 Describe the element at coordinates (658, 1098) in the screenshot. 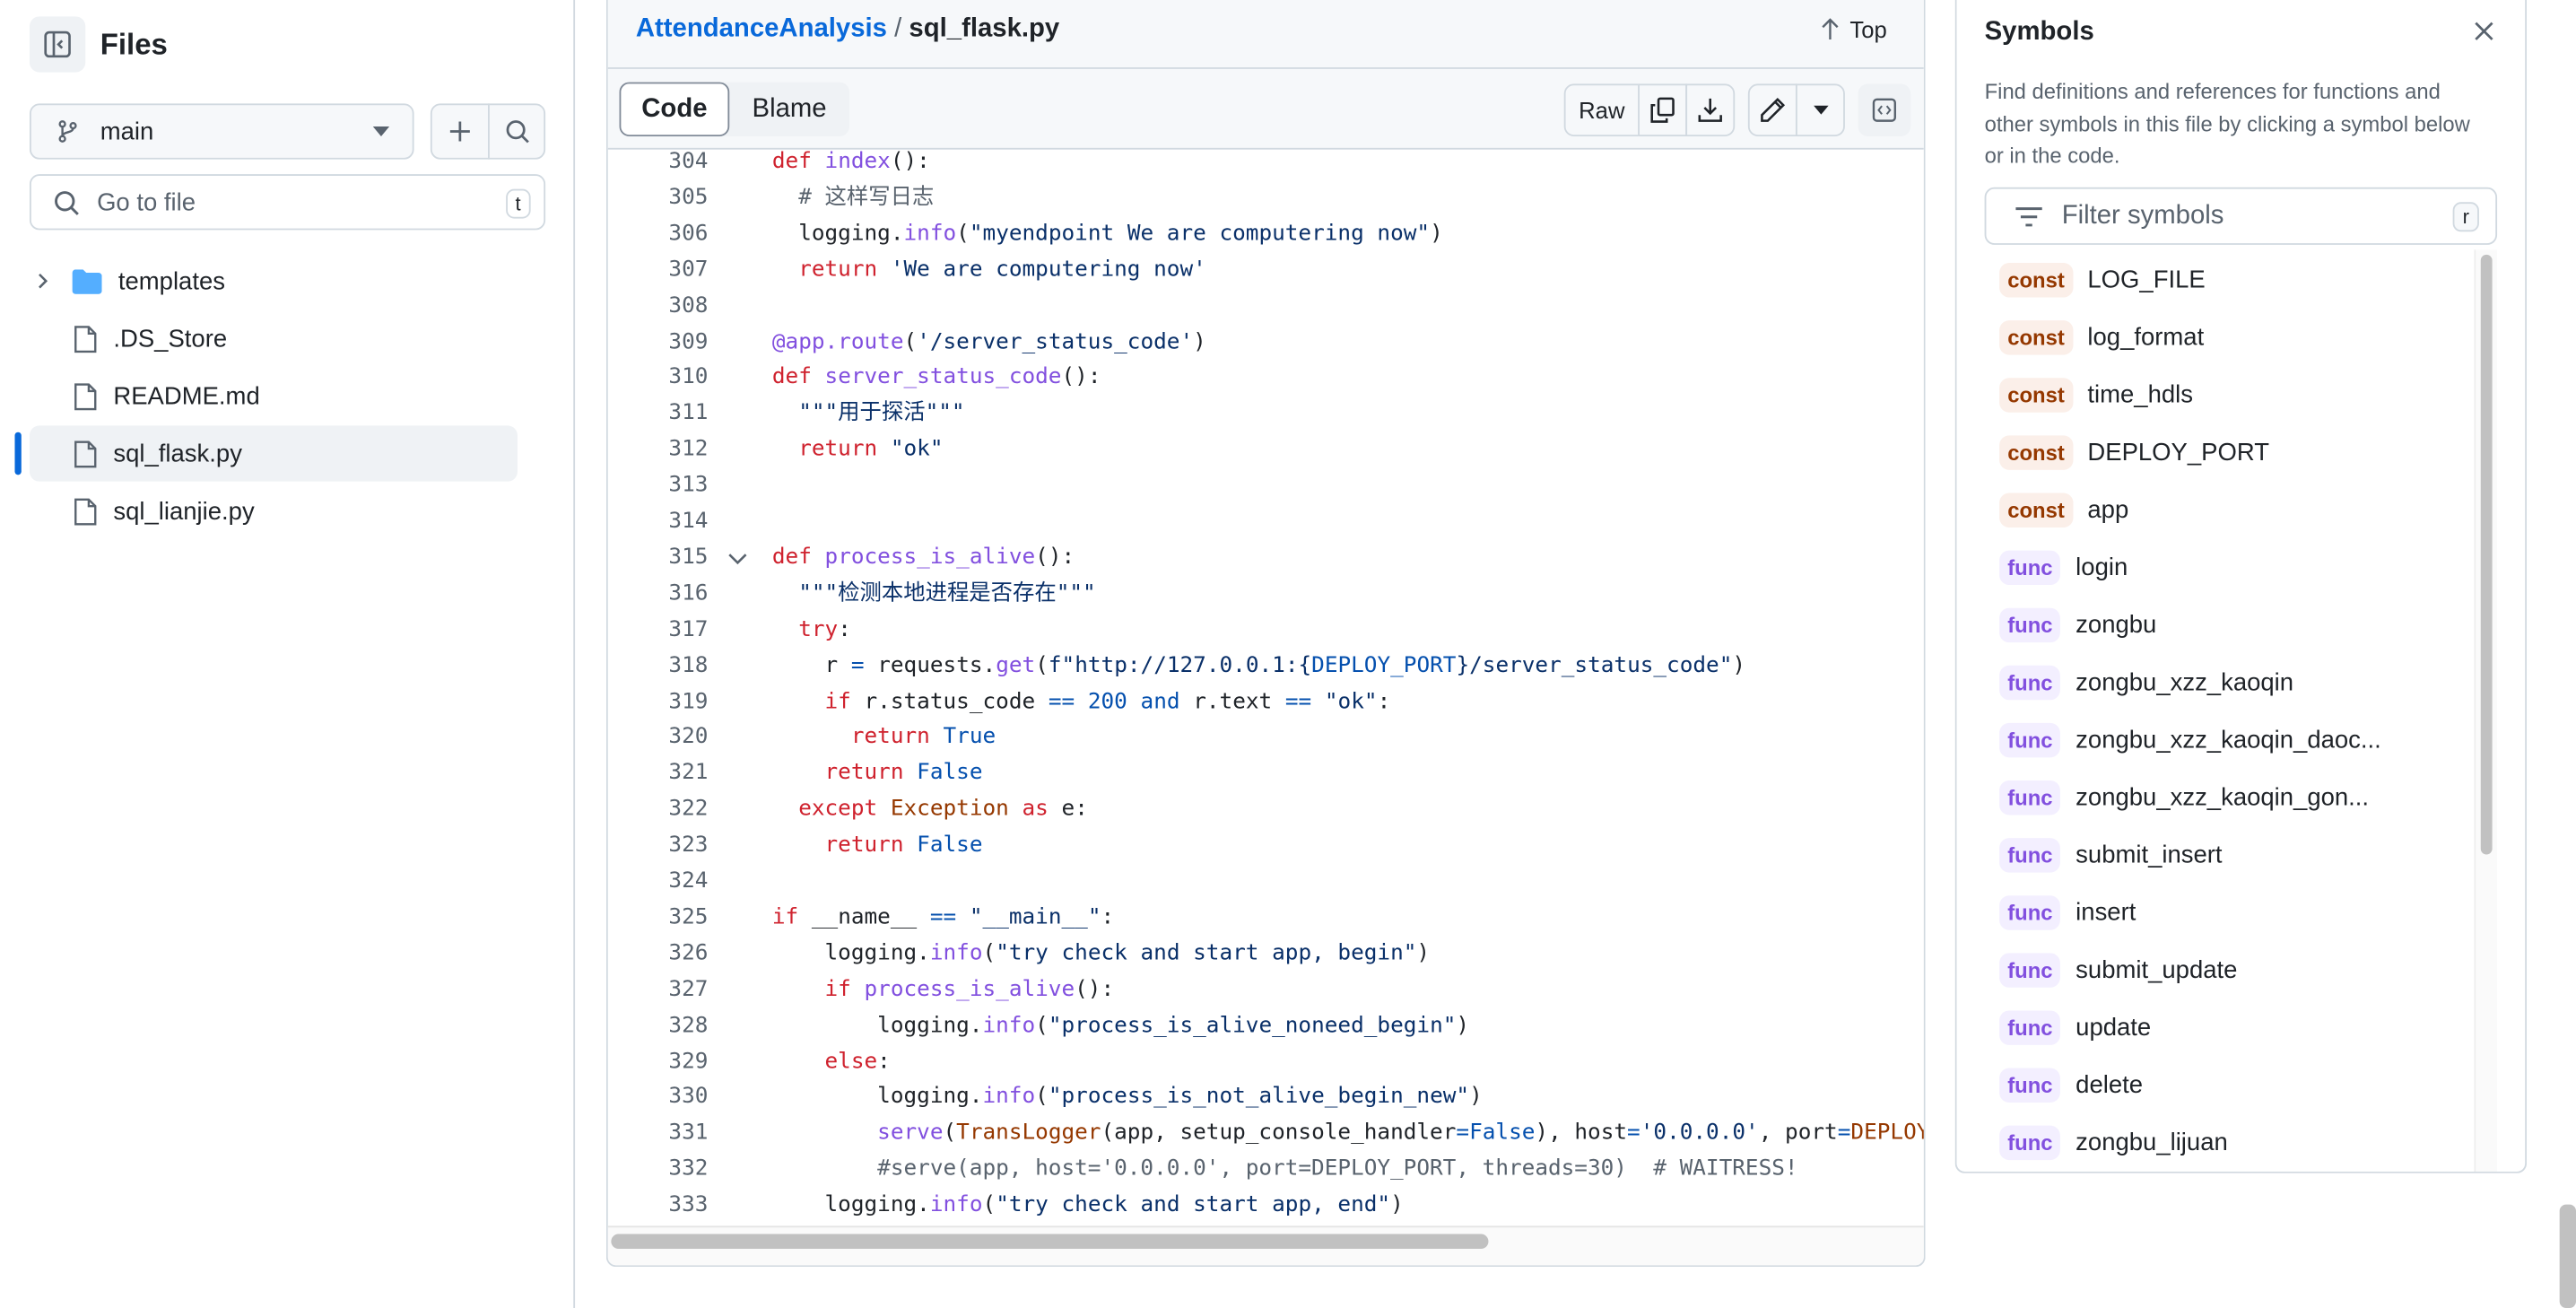

I see `line-number: 330` at that location.